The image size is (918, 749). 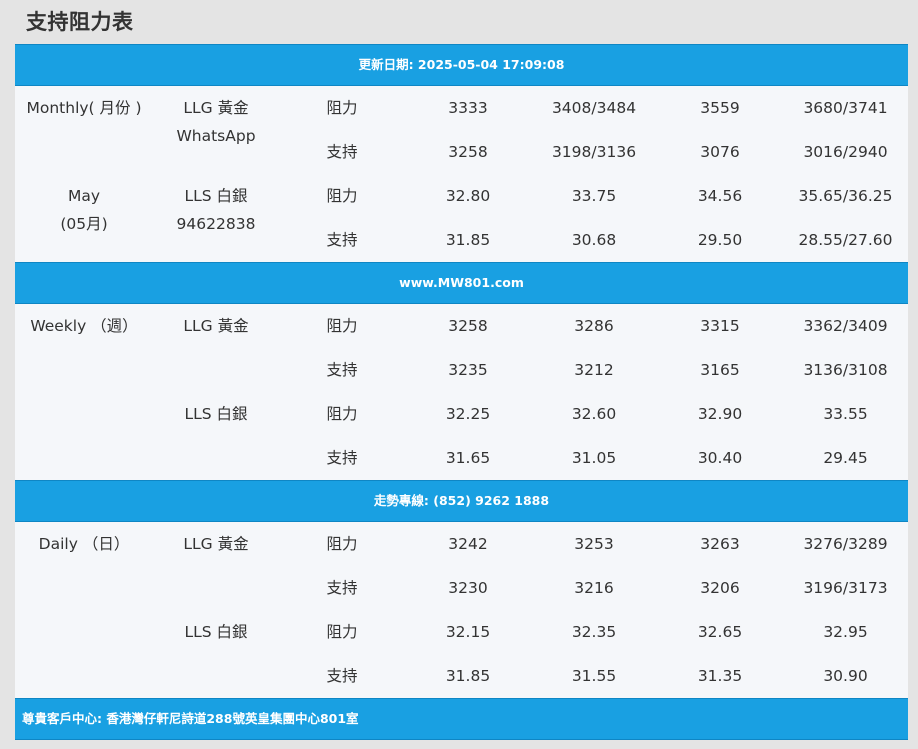 I want to click on value-cell: 29.45, so click(x=845, y=458).